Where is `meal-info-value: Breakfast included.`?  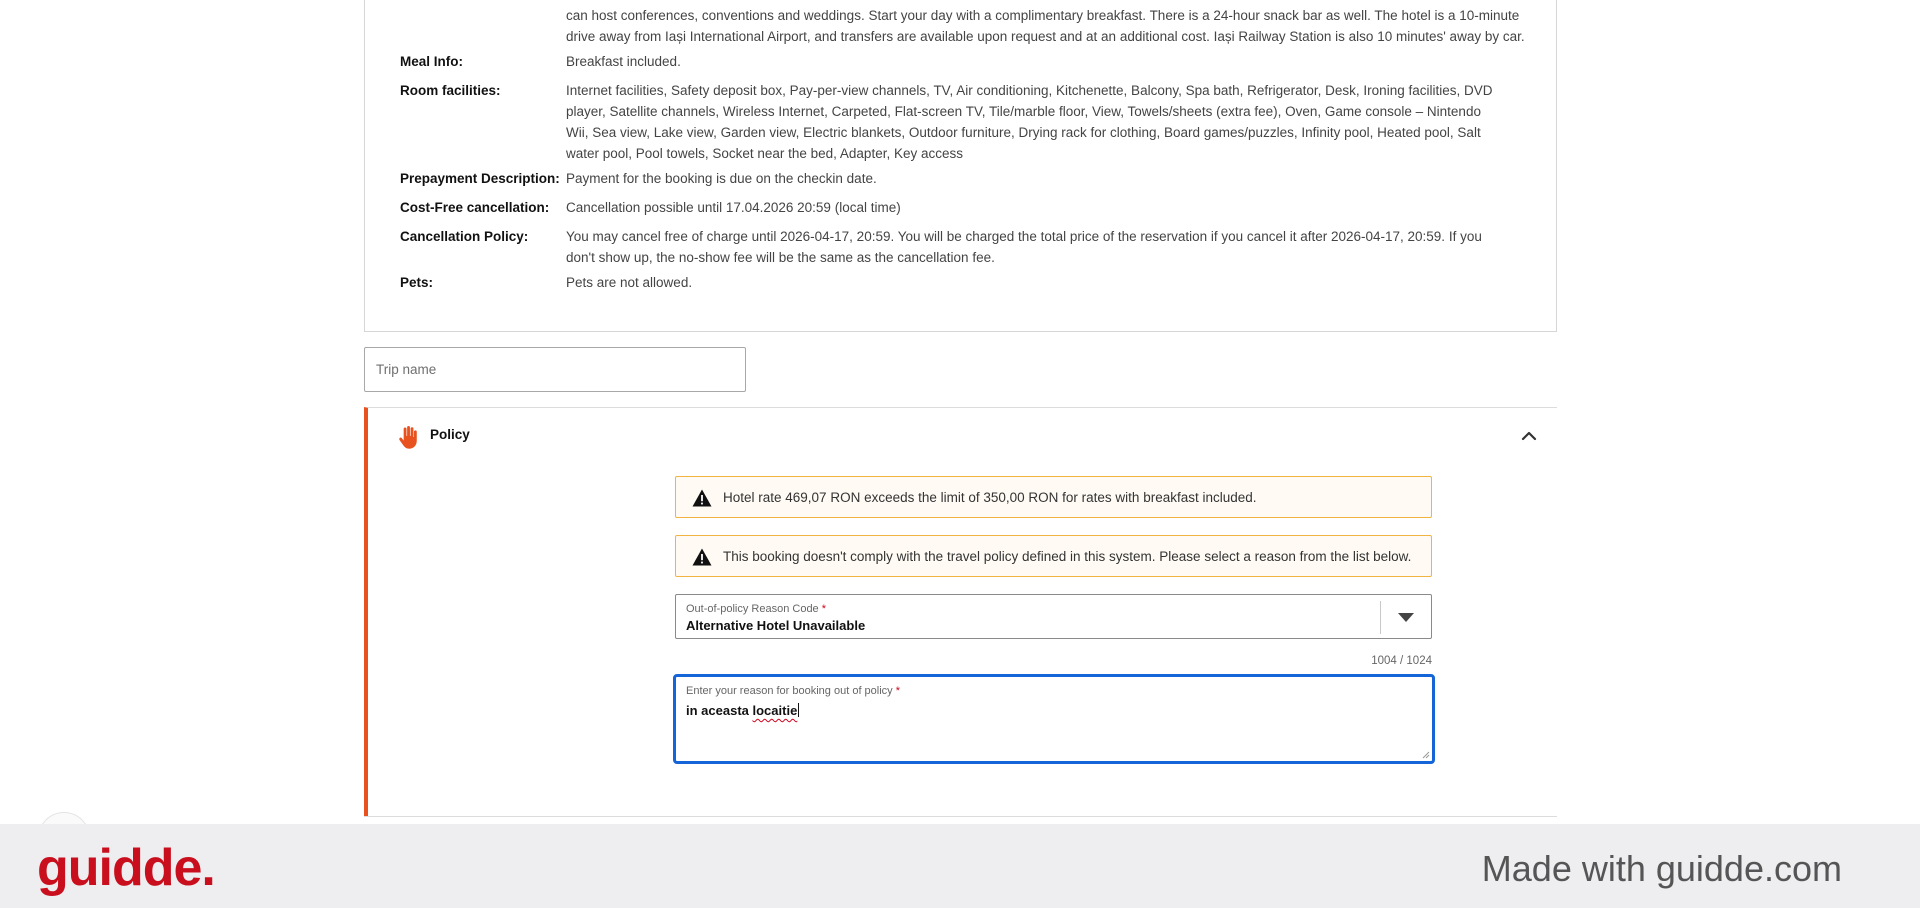
meal-info-value: Breakfast included. is located at coordinates (623, 61).